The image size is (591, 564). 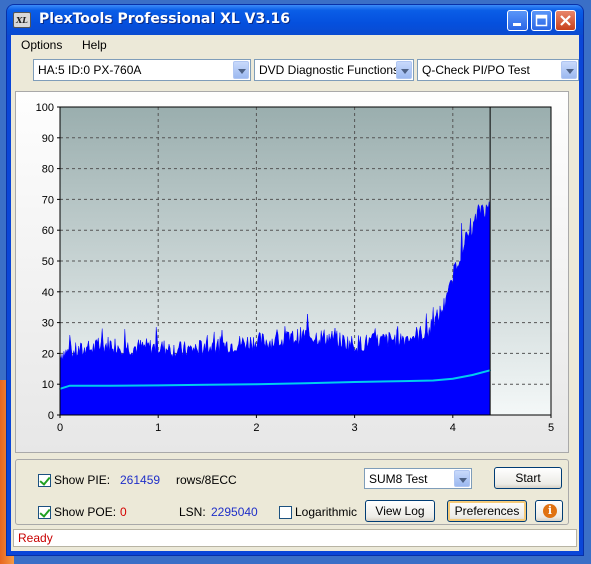 What do you see at coordinates (398, 479) in the screenshot?
I see `sum-test-value: SUM8 Test` at bounding box center [398, 479].